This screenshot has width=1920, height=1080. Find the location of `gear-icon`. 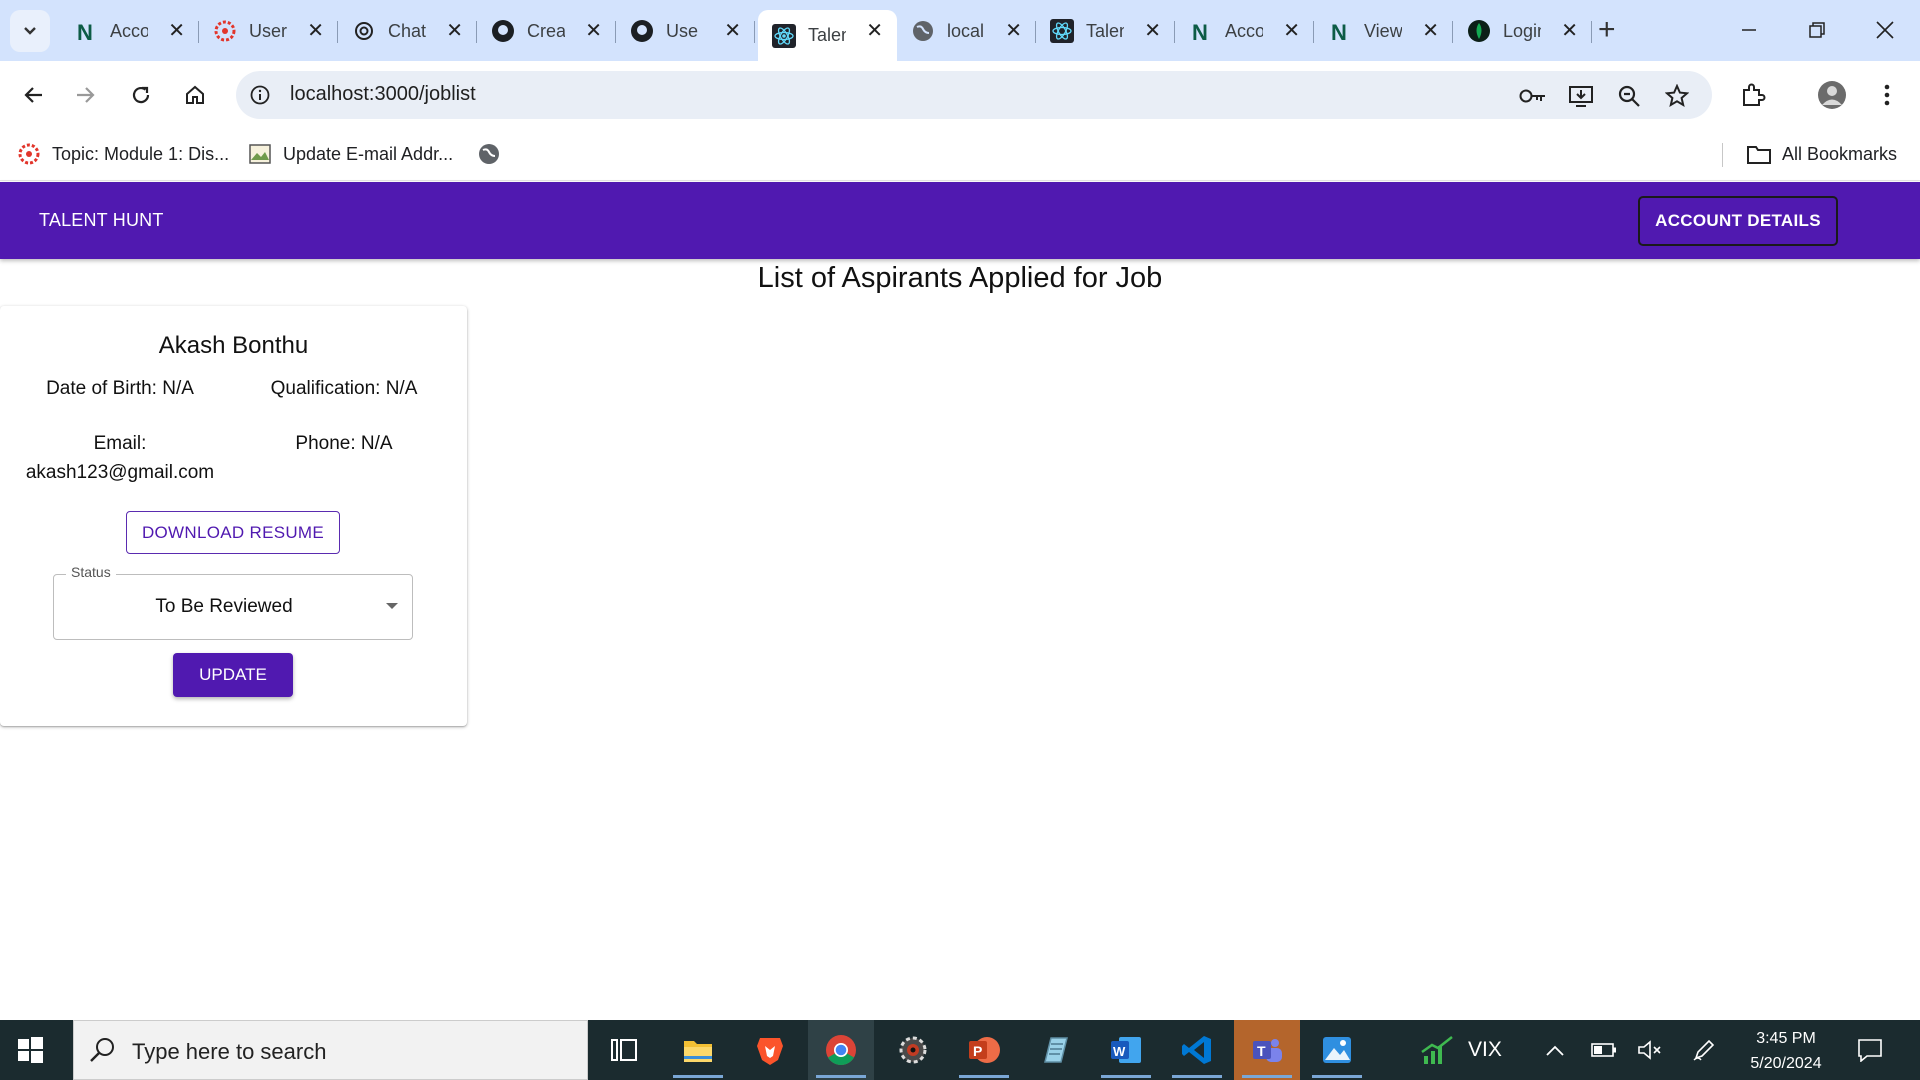

gear-icon is located at coordinates (913, 1050).